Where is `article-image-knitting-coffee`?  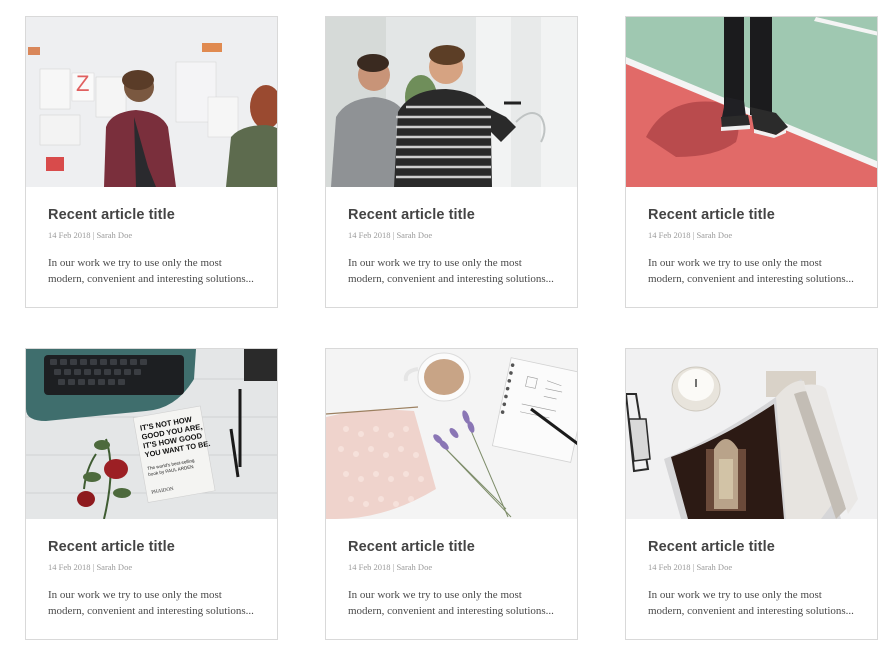
article-image-knitting-coffee is located at coordinates (451, 434).